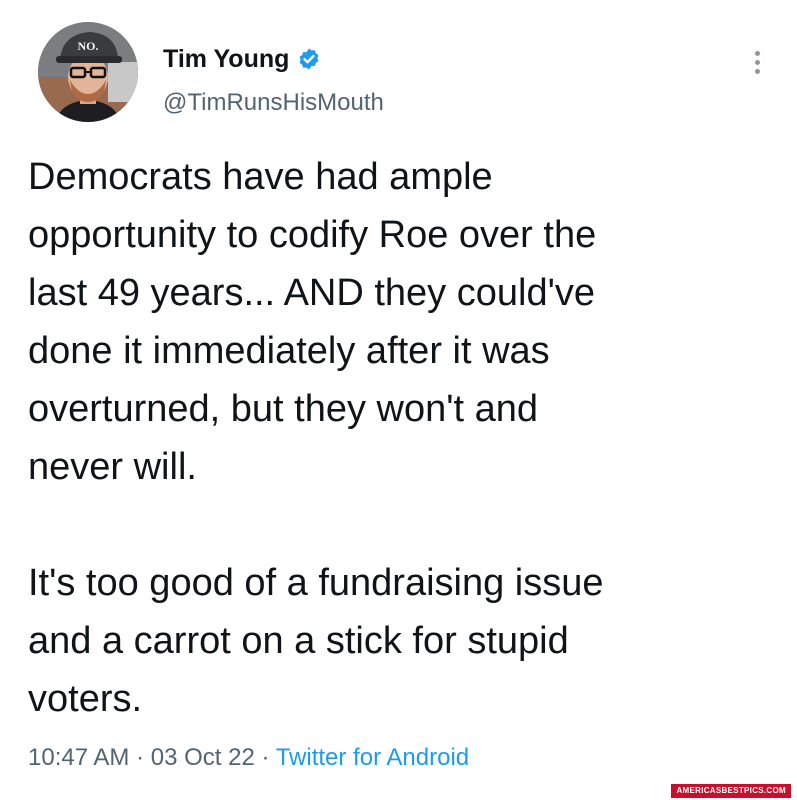 Image resolution: width=797 pixels, height=800 pixels. What do you see at coordinates (85, 699) in the screenshot?
I see `tweet-line: voters.` at bounding box center [85, 699].